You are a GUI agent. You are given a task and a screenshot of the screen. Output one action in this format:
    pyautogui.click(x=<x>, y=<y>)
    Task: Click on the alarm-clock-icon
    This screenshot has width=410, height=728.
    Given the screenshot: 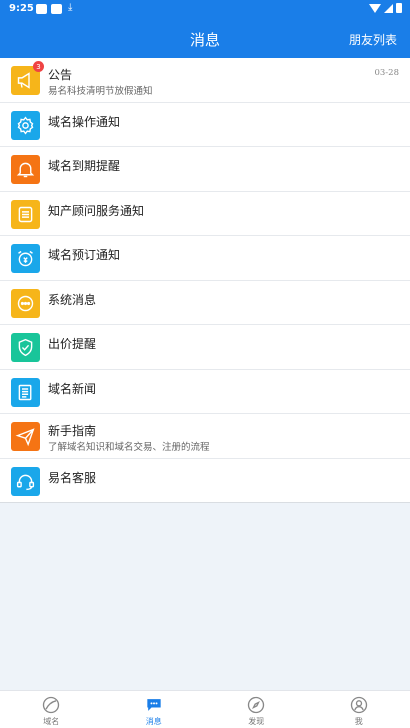 What is the action you would take?
    pyautogui.click(x=25, y=258)
    